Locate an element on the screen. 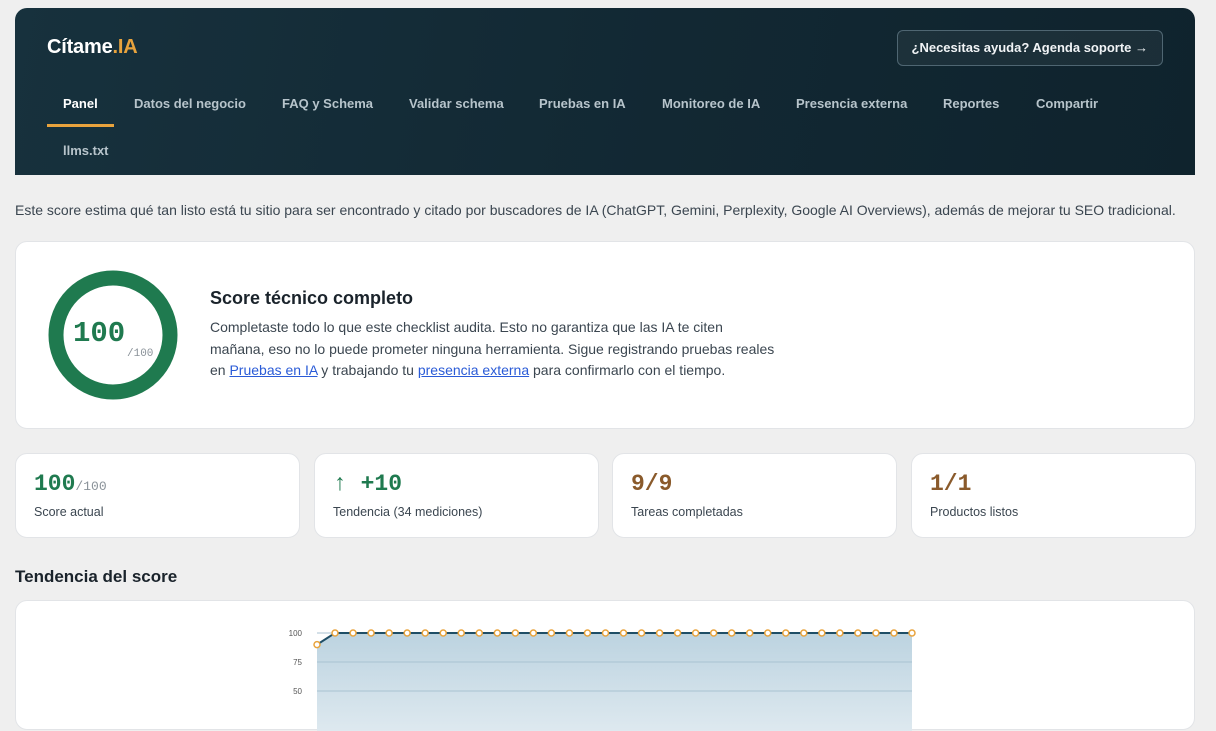 This screenshot has height=731, width=1216. logo-main: Cítame is located at coordinates (80, 47).